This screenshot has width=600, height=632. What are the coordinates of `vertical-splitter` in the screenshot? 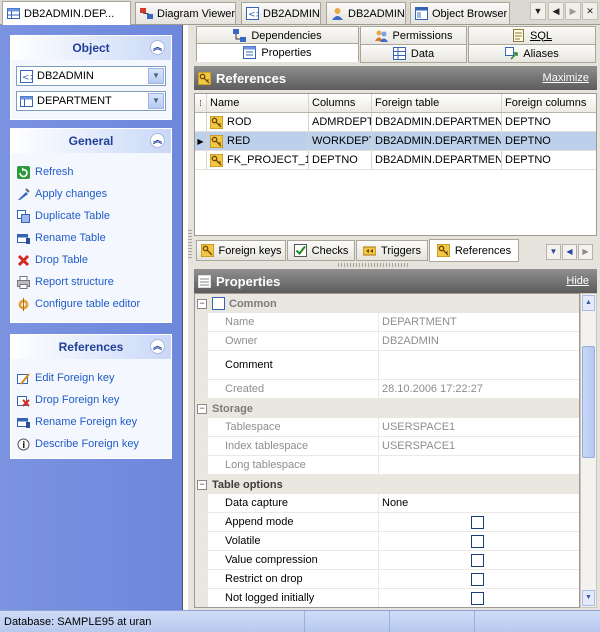 It's located at (190, 245).